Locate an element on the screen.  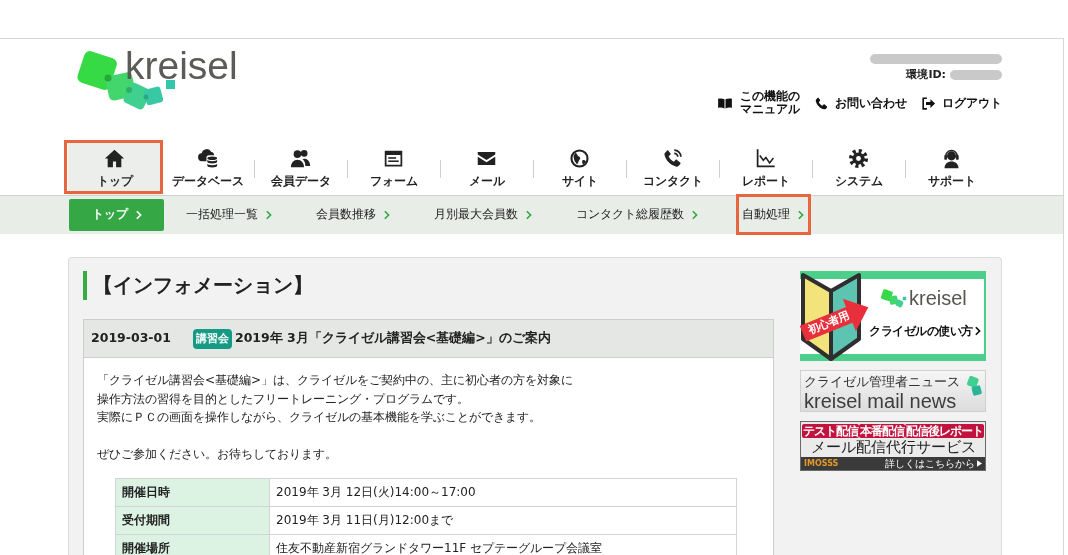
nav-tab: サポート is located at coordinates (951, 167).